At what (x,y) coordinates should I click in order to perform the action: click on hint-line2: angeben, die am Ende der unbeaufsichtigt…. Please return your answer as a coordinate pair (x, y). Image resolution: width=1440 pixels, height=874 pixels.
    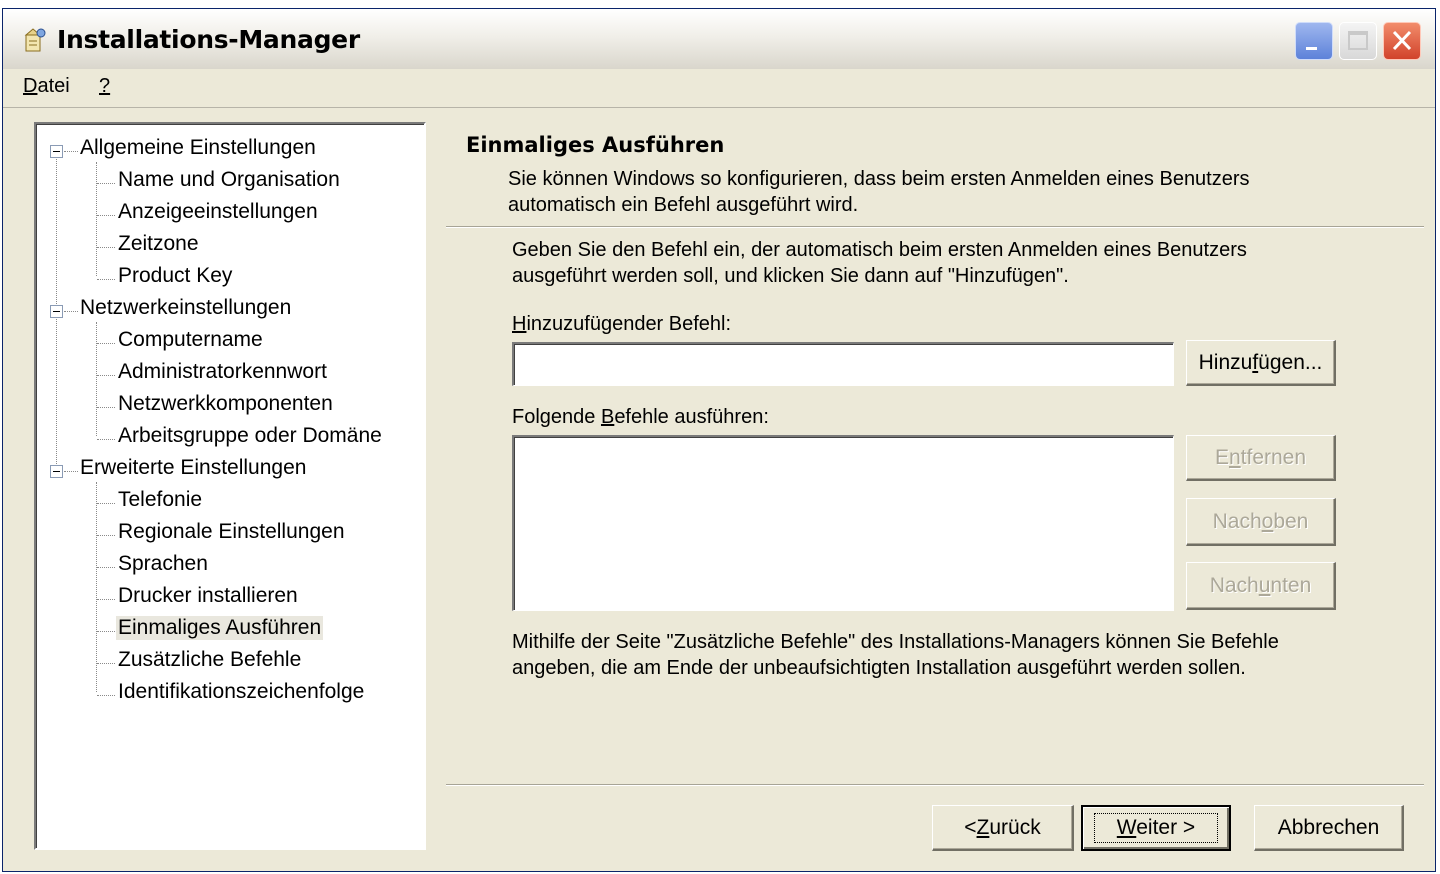
    Looking at the image, I should click on (879, 668).